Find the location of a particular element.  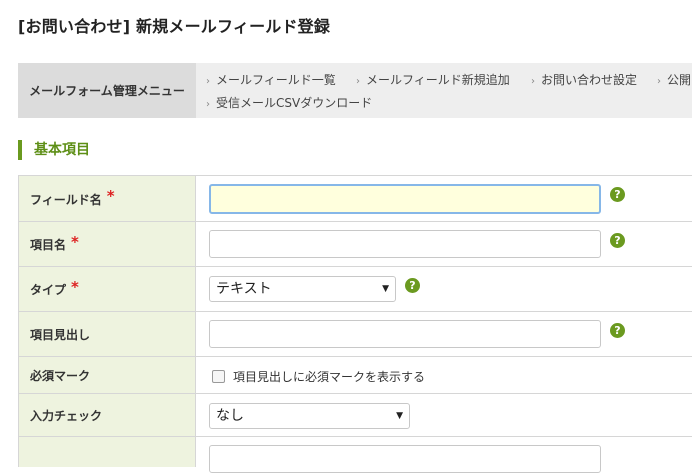

heading-label: 項目見出し is located at coordinates (107, 334).